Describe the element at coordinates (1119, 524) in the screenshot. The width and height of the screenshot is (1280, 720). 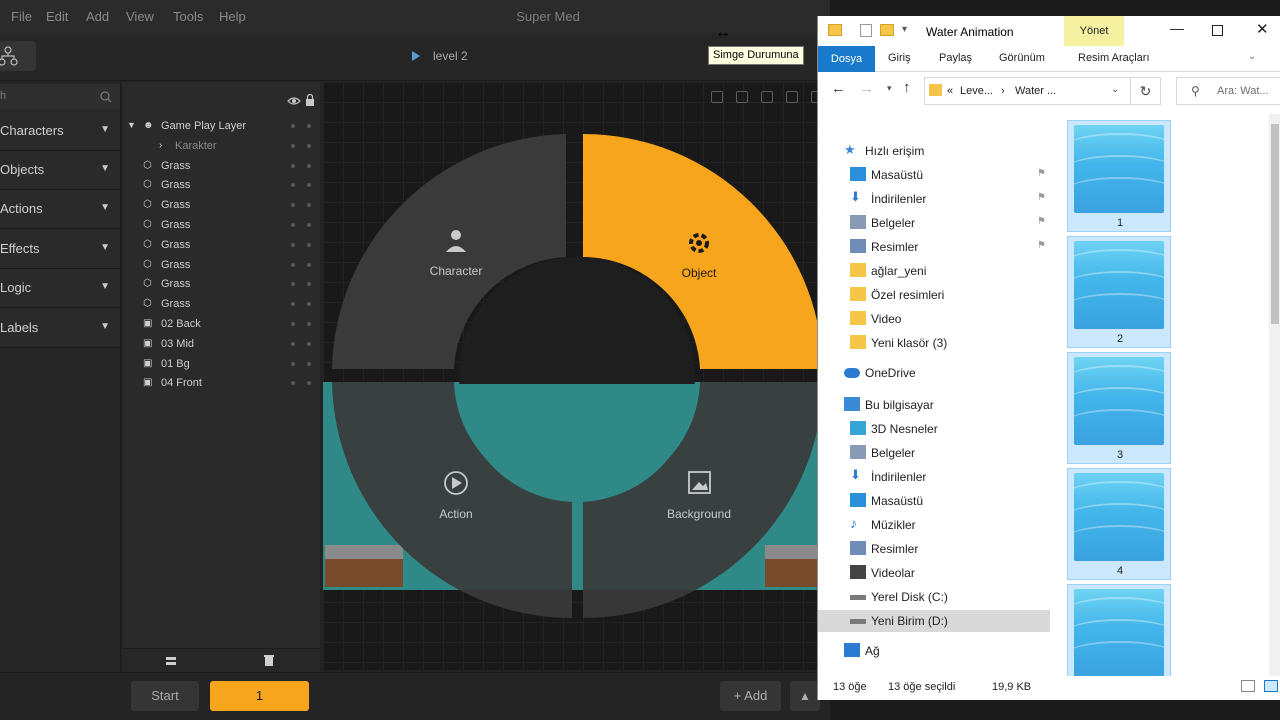
I see `file-thumbnail: 4` at that location.